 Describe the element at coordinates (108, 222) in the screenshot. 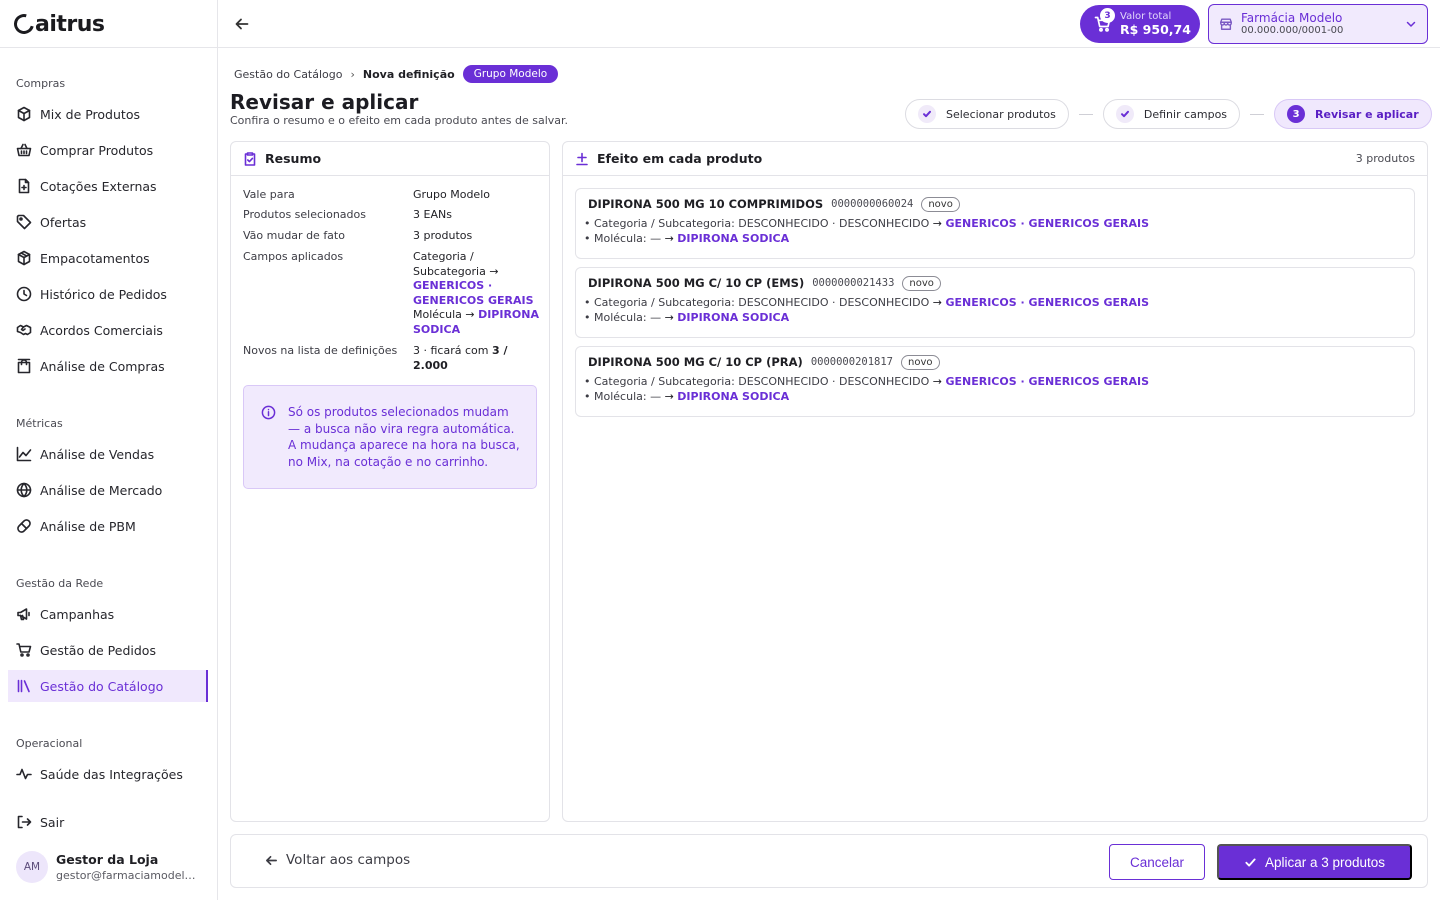

I see `sidebar-item-ofertas: Ofertas` at that location.